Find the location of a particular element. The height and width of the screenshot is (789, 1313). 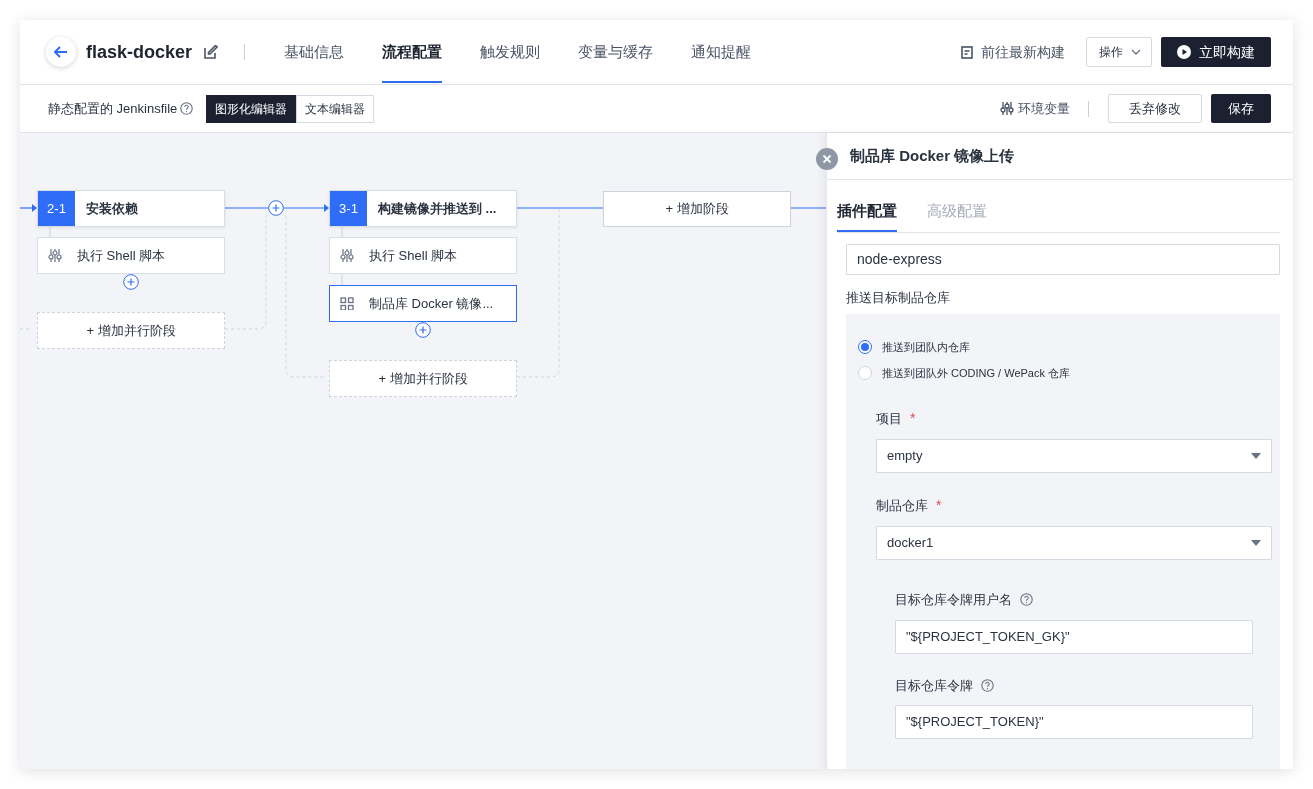

env-vars-link: 环境变量 is located at coordinates (1035, 108).